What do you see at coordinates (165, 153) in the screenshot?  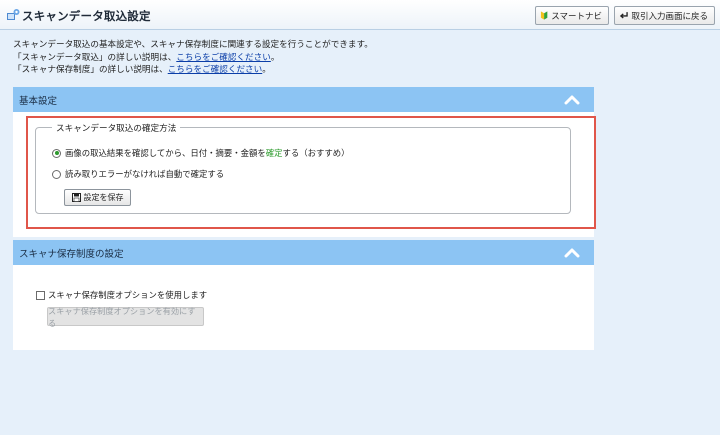 I see `option1-text-pre: 画像の取込結果を確認してから、日付・摘要・金額を` at bounding box center [165, 153].